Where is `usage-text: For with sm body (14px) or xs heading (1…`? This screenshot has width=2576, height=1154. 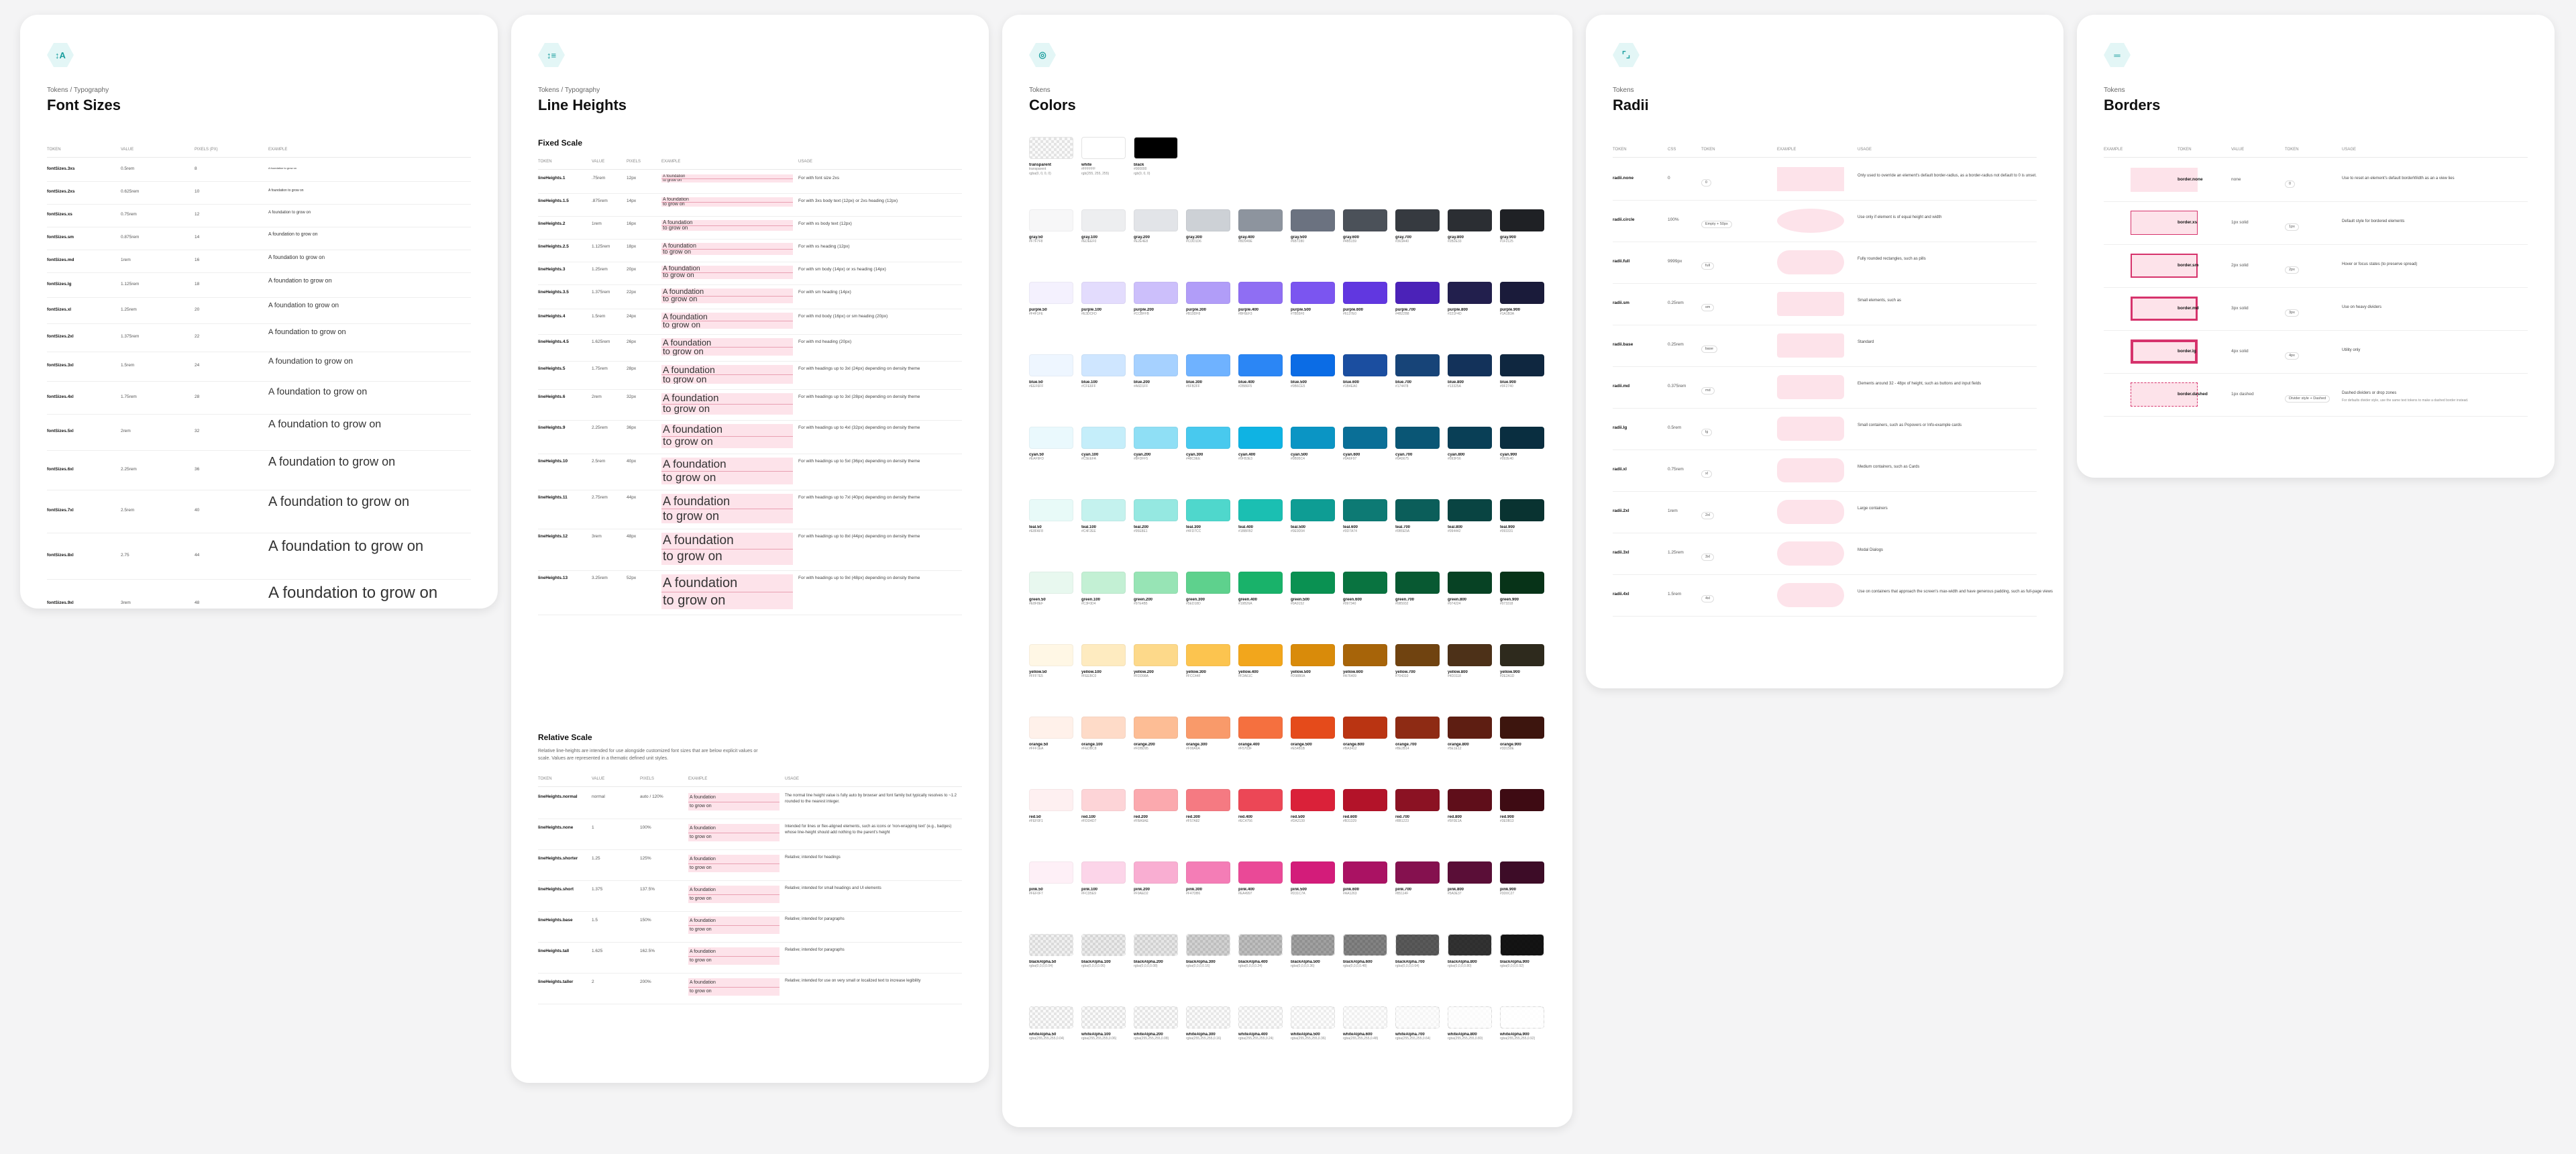
usage-text: For with sm body (14px) or xs heading (1… is located at coordinates (842, 270).